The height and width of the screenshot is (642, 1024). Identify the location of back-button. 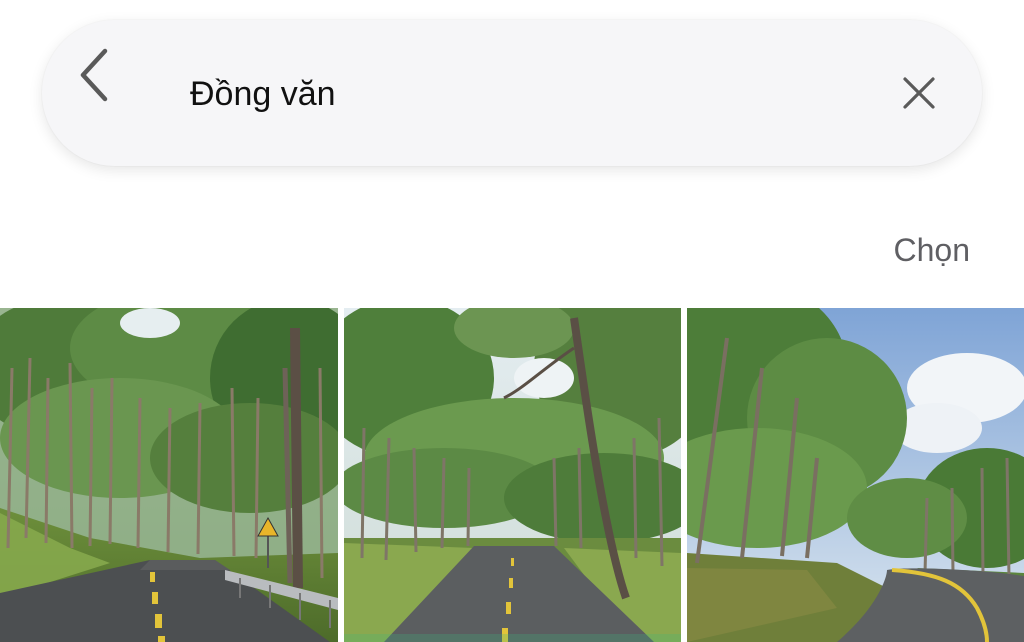
(95, 75).